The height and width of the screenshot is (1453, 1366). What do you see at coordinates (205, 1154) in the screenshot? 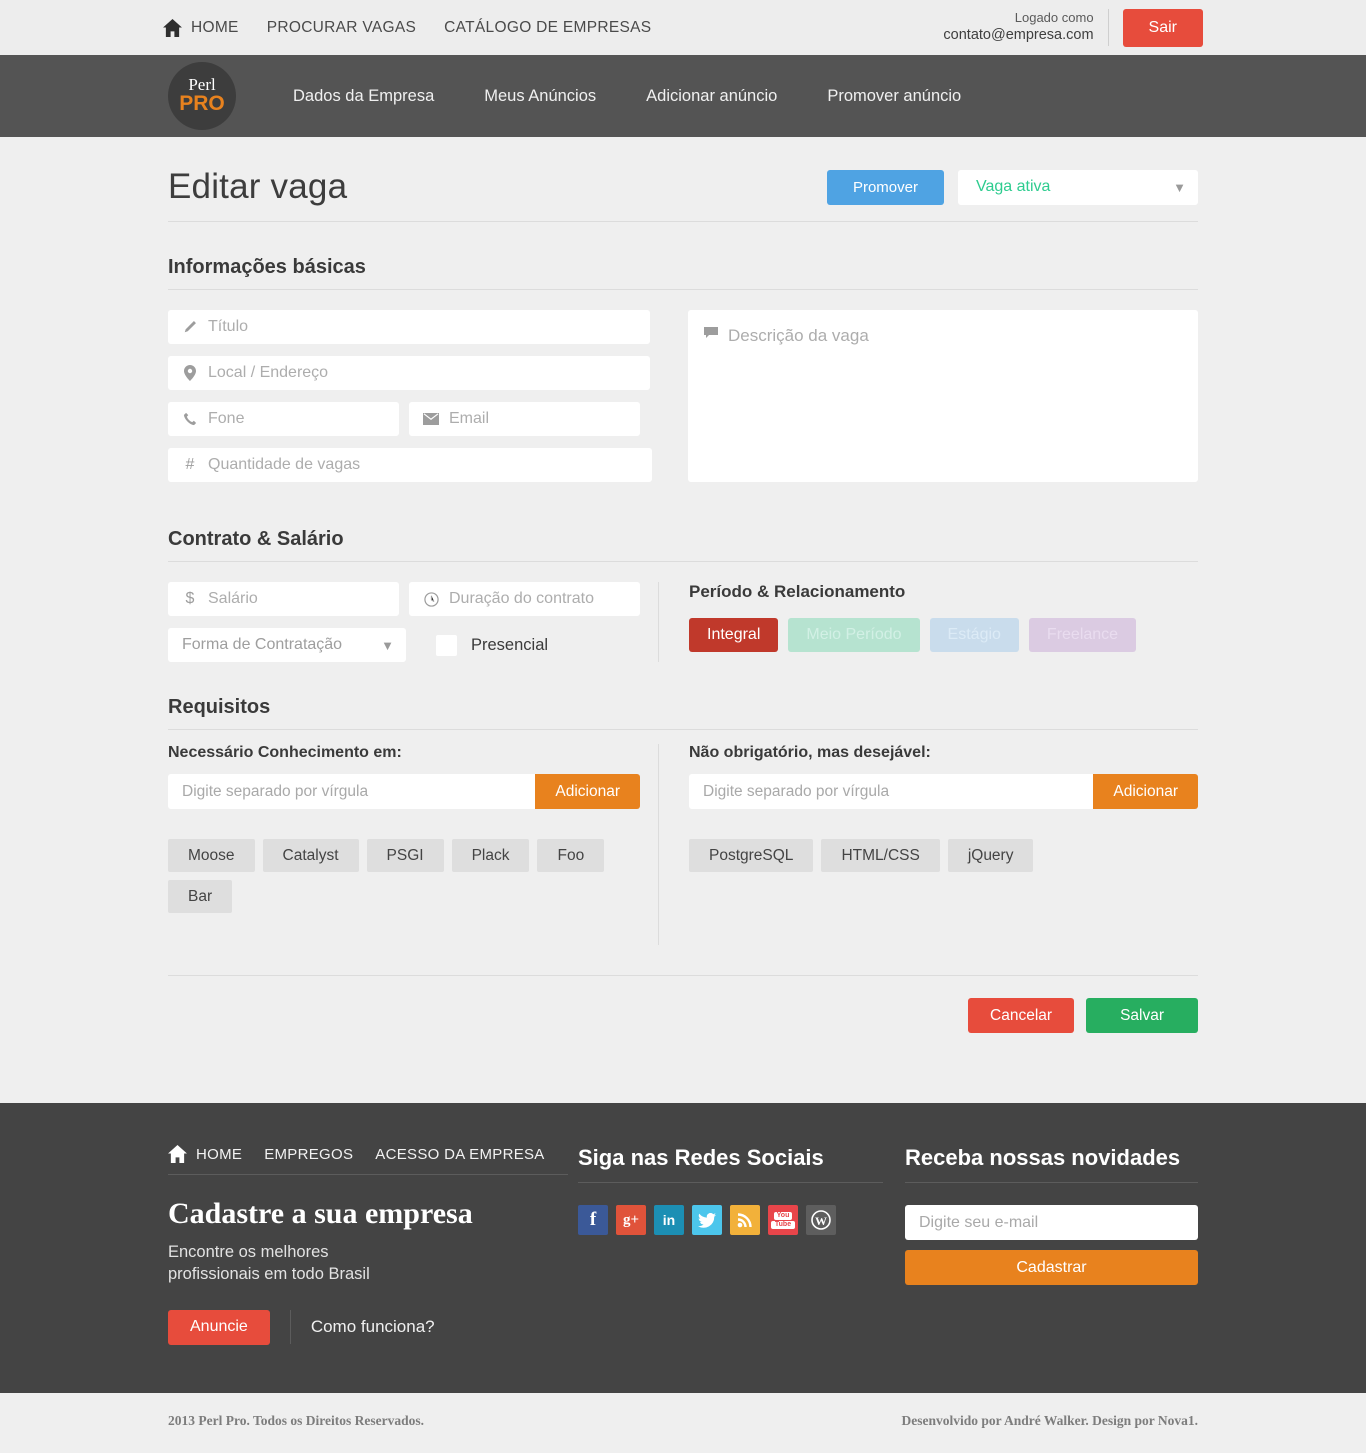
I see `footer-nav-home: HOME` at bounding box center [205, 1154].